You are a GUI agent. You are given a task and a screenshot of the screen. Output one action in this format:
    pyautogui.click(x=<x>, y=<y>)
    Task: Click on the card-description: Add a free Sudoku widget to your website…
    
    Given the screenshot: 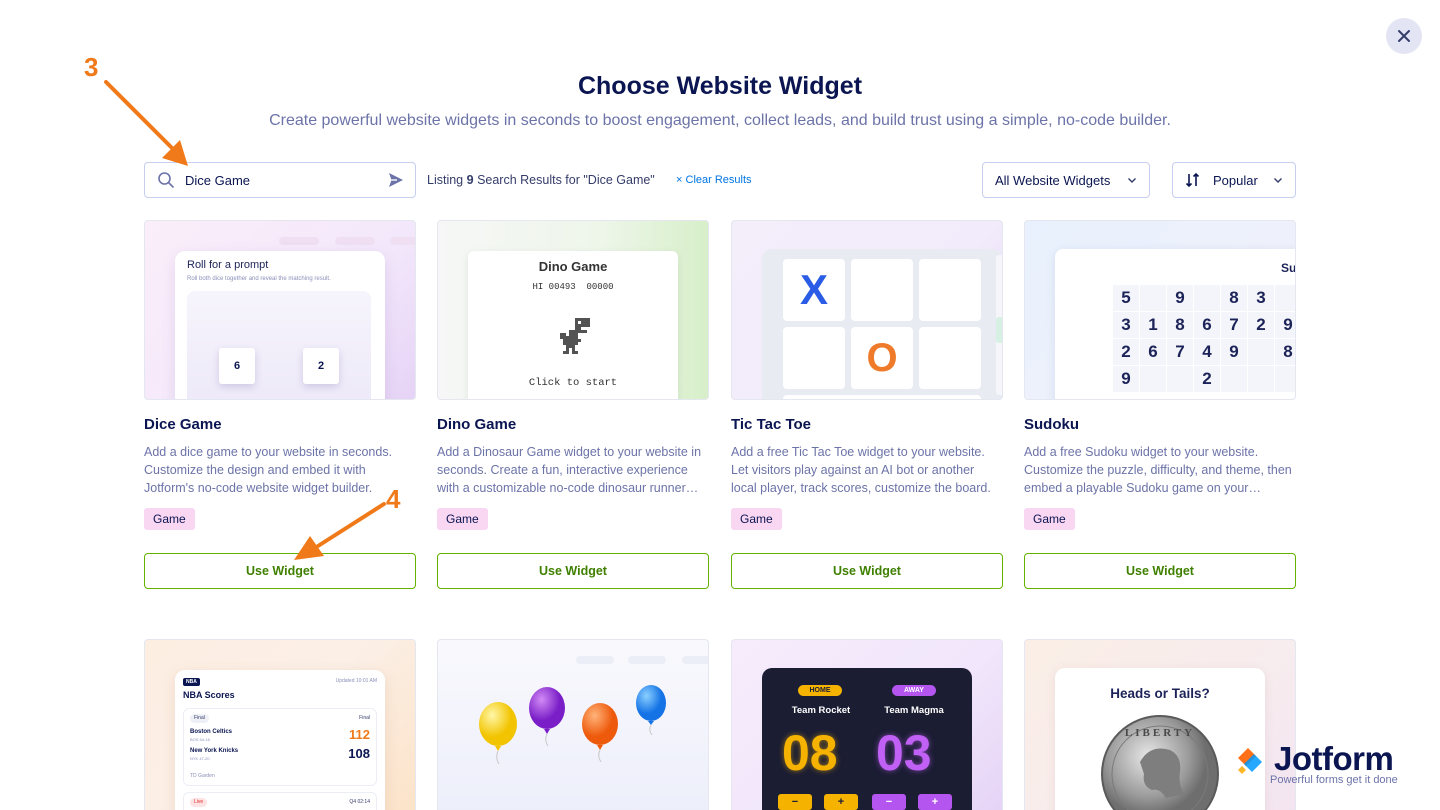 What is the action you would take?
    pyautogui.click(x=1158, y=470)
    